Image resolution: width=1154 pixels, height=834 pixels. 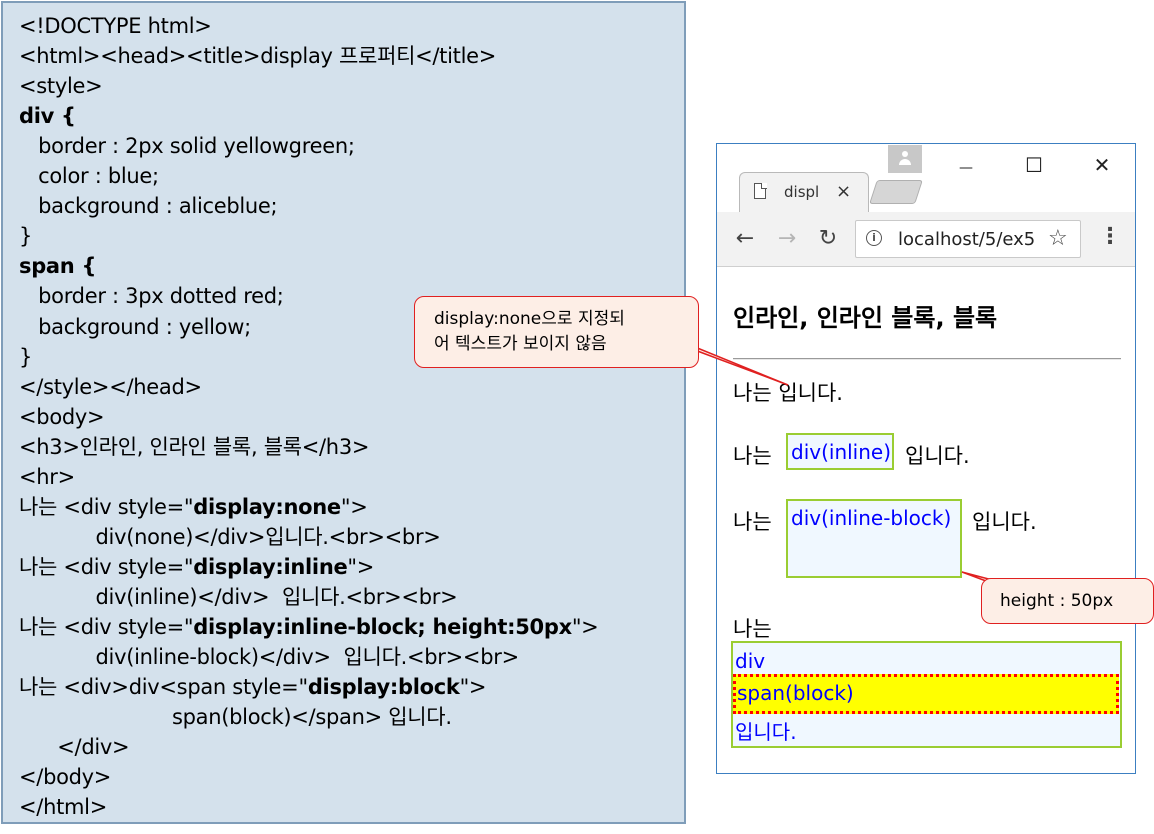 I want to click on height-callout-text: height : 50px, so click(x=1057, y=601).